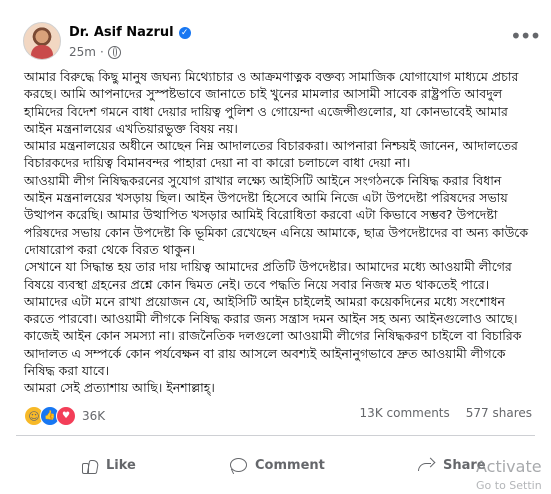 The height and width of the screenshot is (494, 551). I want to click on more-options-button: •••, so click(525, 38).